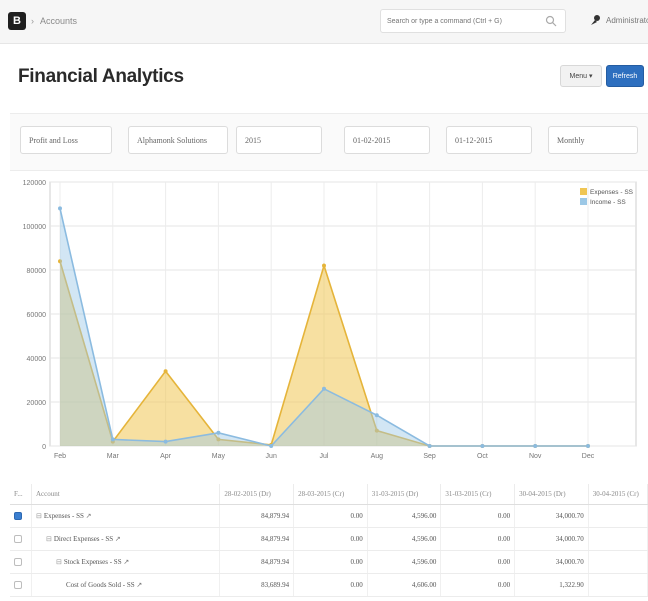 Image resolution: width=648 pixels, height=601 pixels. Describe the element at coordinates (60, 456) in the screenshot. I see `x-tick-label: Feb` at that location.